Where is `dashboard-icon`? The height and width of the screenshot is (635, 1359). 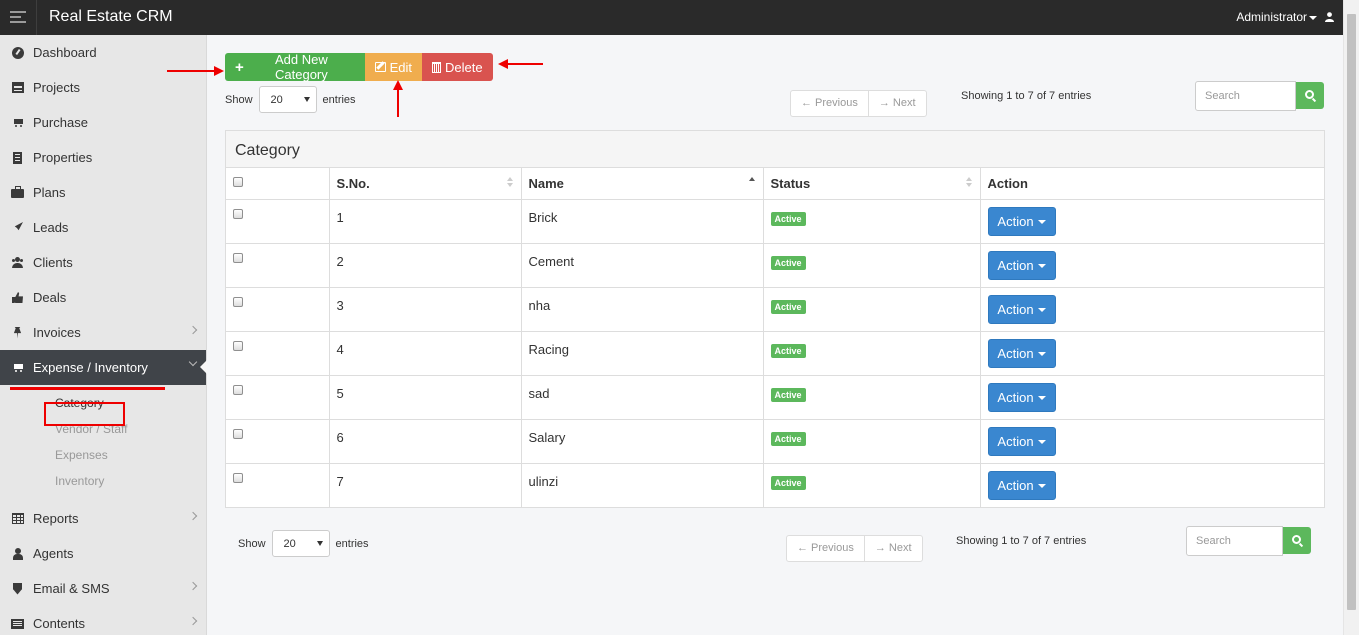
dashboard-icon is located at coordinates (17, 52).